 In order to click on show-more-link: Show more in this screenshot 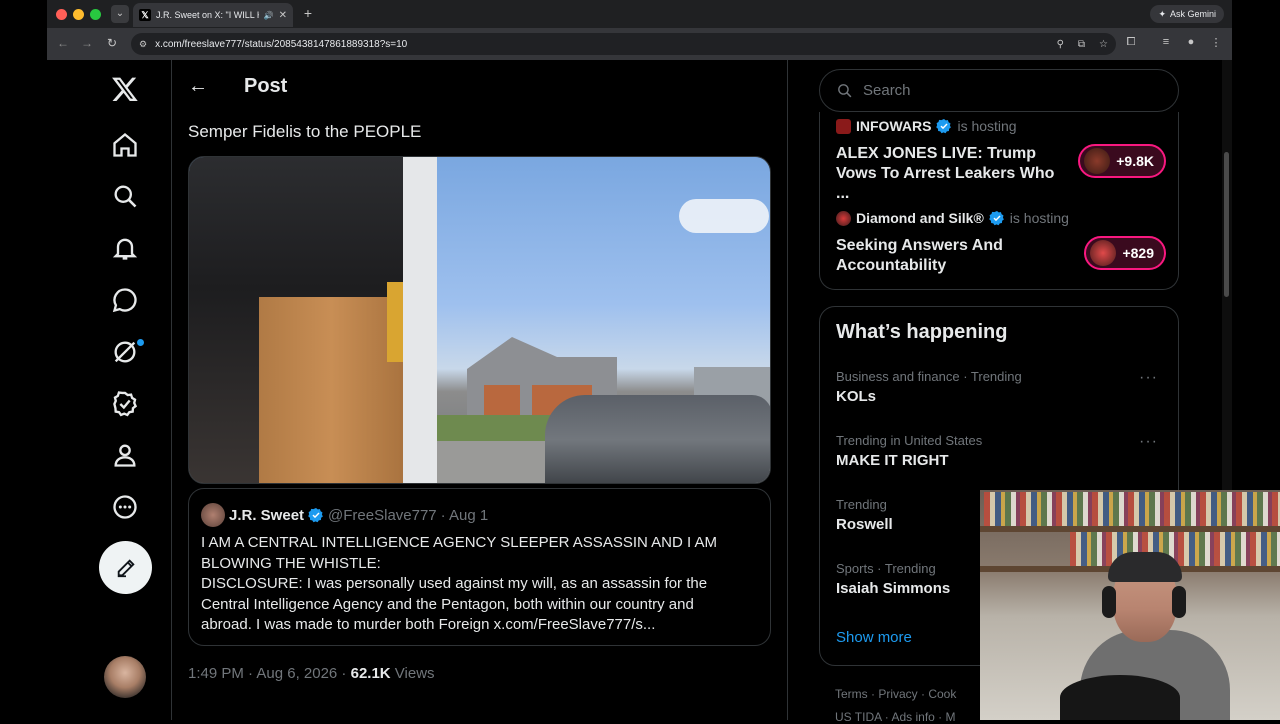, I will do `click(874, 637)`.